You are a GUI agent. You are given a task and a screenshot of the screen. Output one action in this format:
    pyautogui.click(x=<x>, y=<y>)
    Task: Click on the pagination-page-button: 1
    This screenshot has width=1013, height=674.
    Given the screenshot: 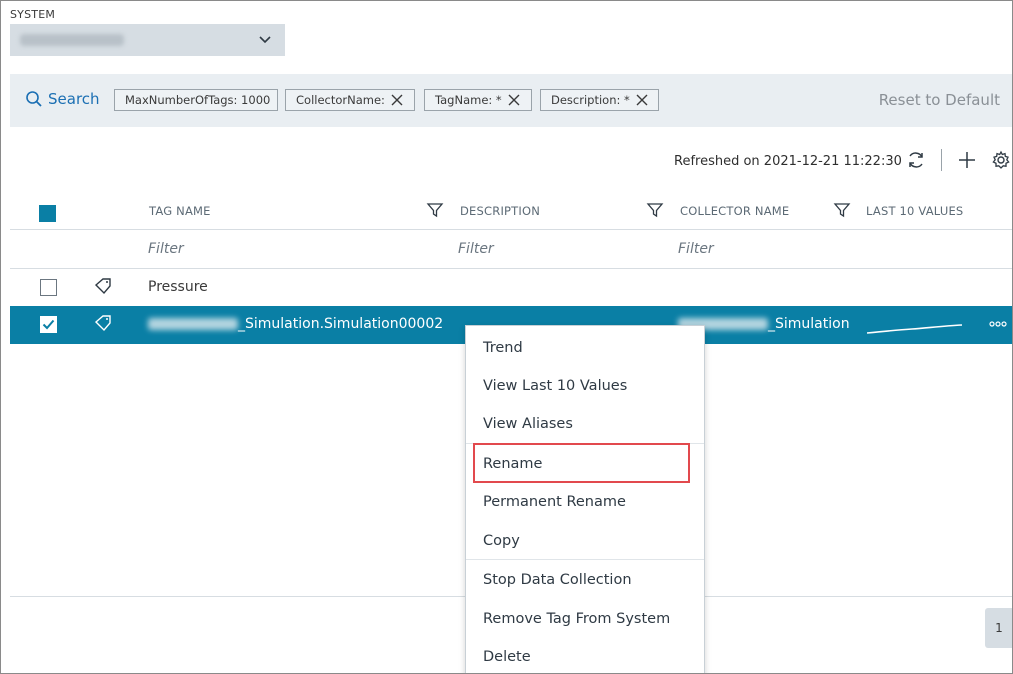 What is the action you would take?
    pyautogui.click(x=998, y=628)
    